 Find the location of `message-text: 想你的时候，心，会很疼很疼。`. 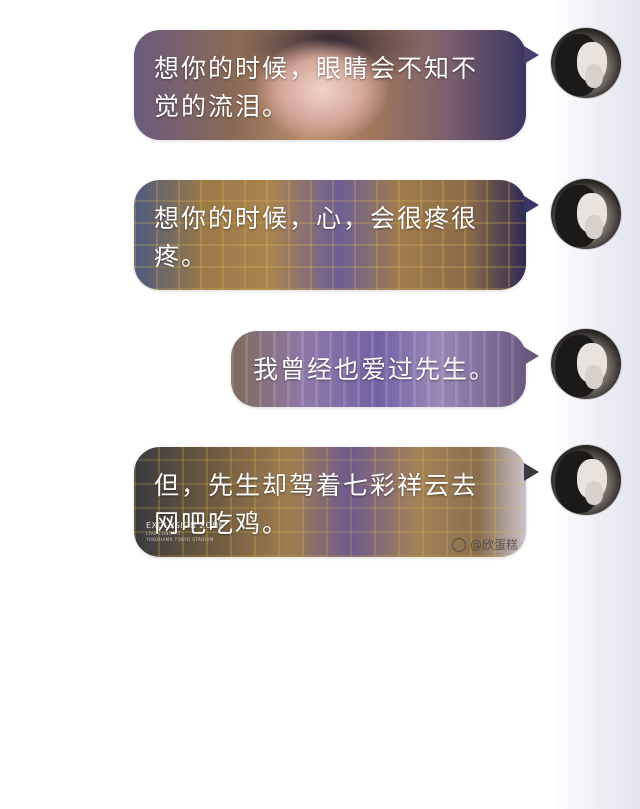

message-text: 想你的时候，心，会很疼很疼。 is located at coordinates (316, 237).